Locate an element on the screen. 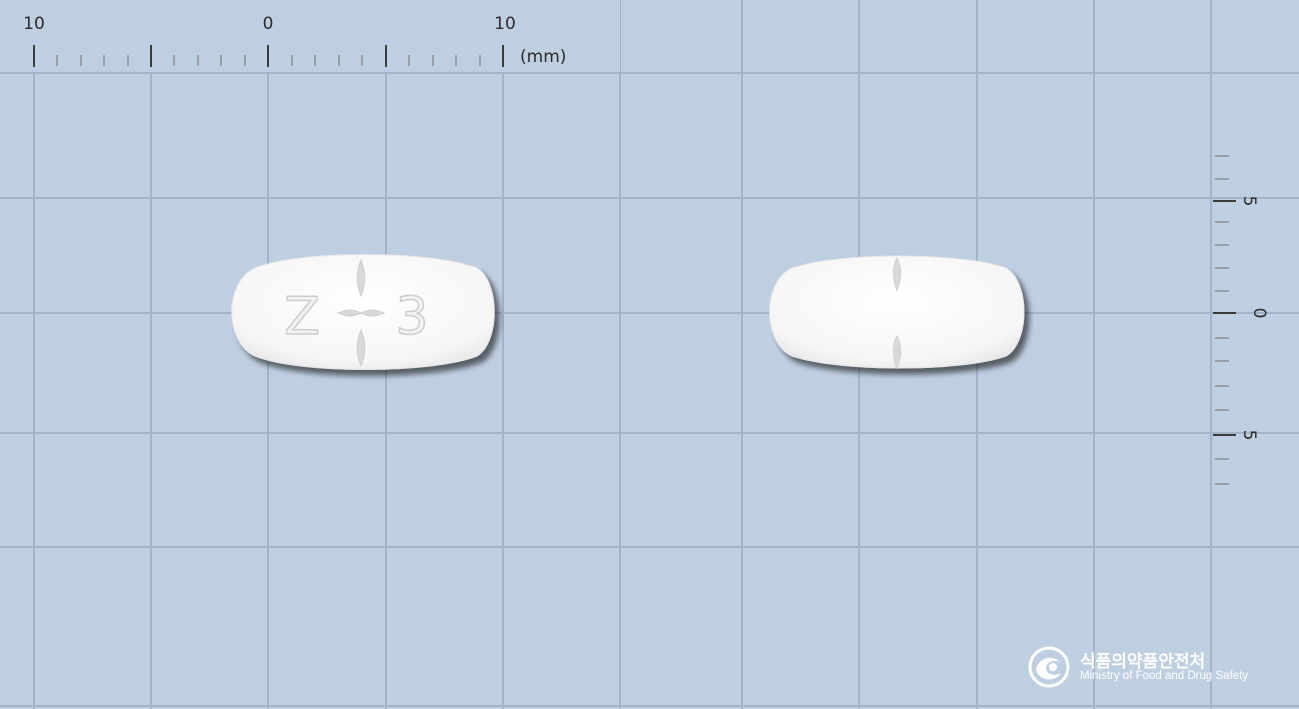 This screenshot has width=1299, height=709. top-scale-unit: (mm) is located at coordinates (543, 57).